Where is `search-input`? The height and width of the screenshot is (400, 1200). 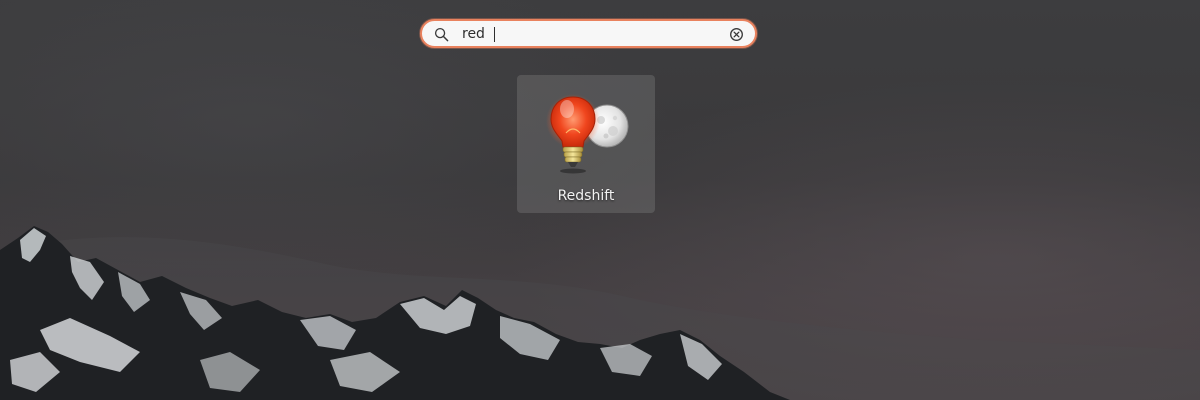 search-input is located at coordinates (589, 34).